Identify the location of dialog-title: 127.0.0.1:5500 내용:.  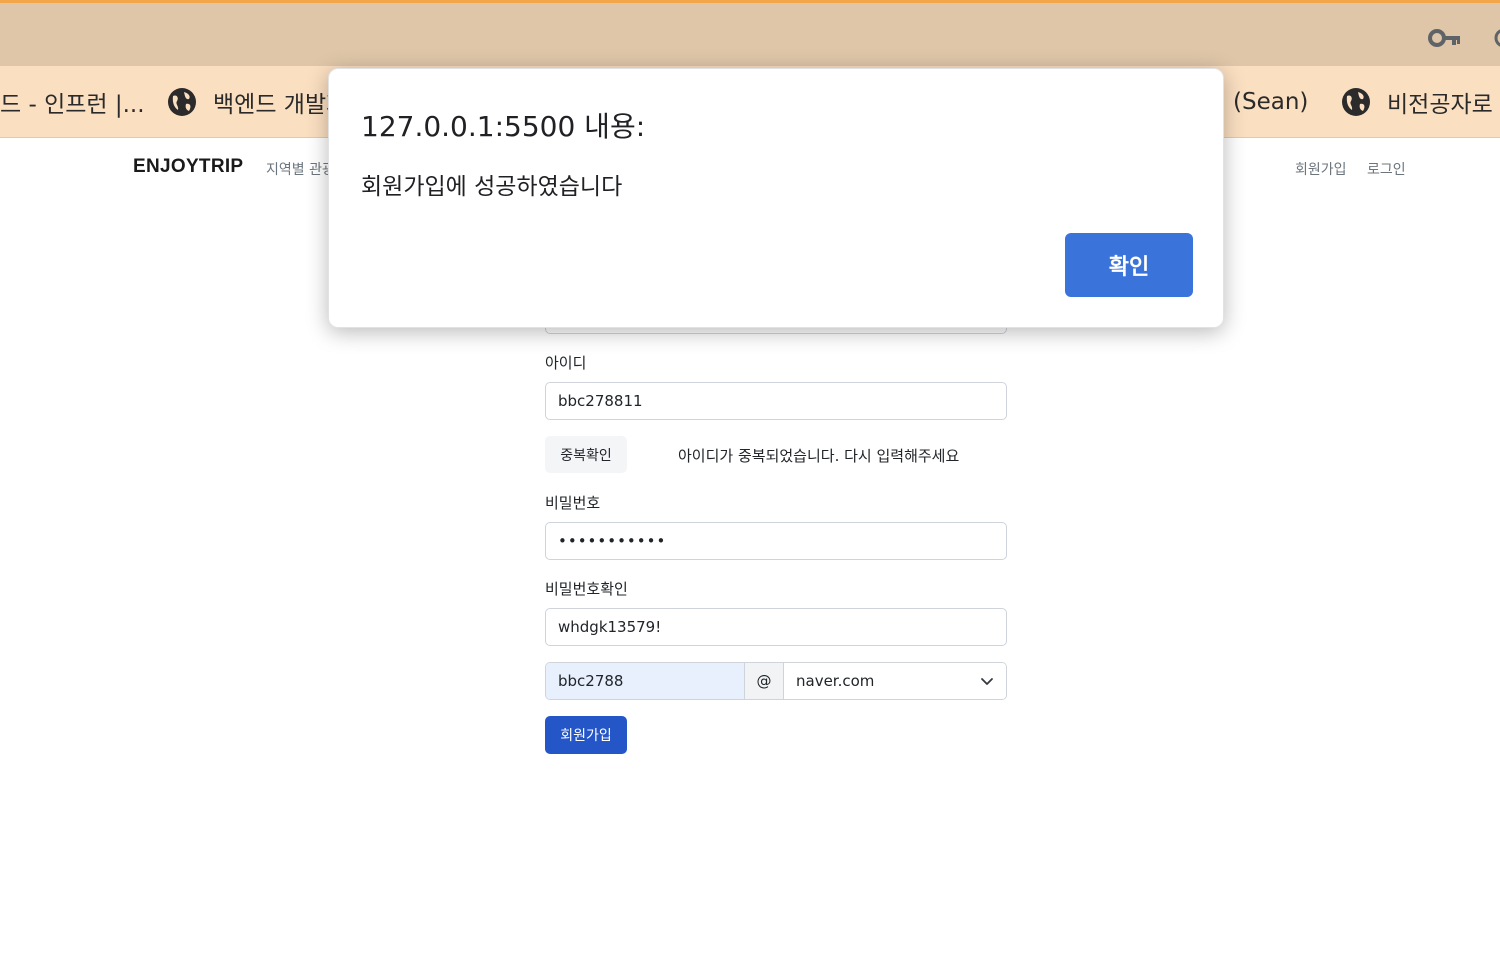
(503, 126).